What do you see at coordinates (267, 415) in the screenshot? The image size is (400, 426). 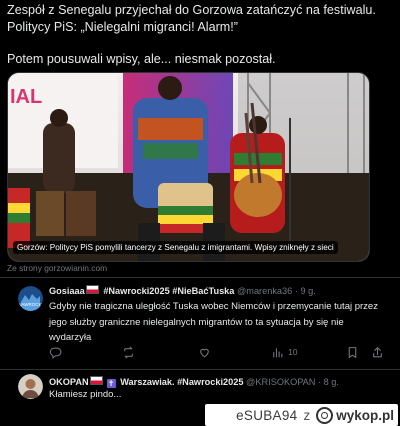 I see `watermark-user: eSUBA94` at bounding box center [267, 415].